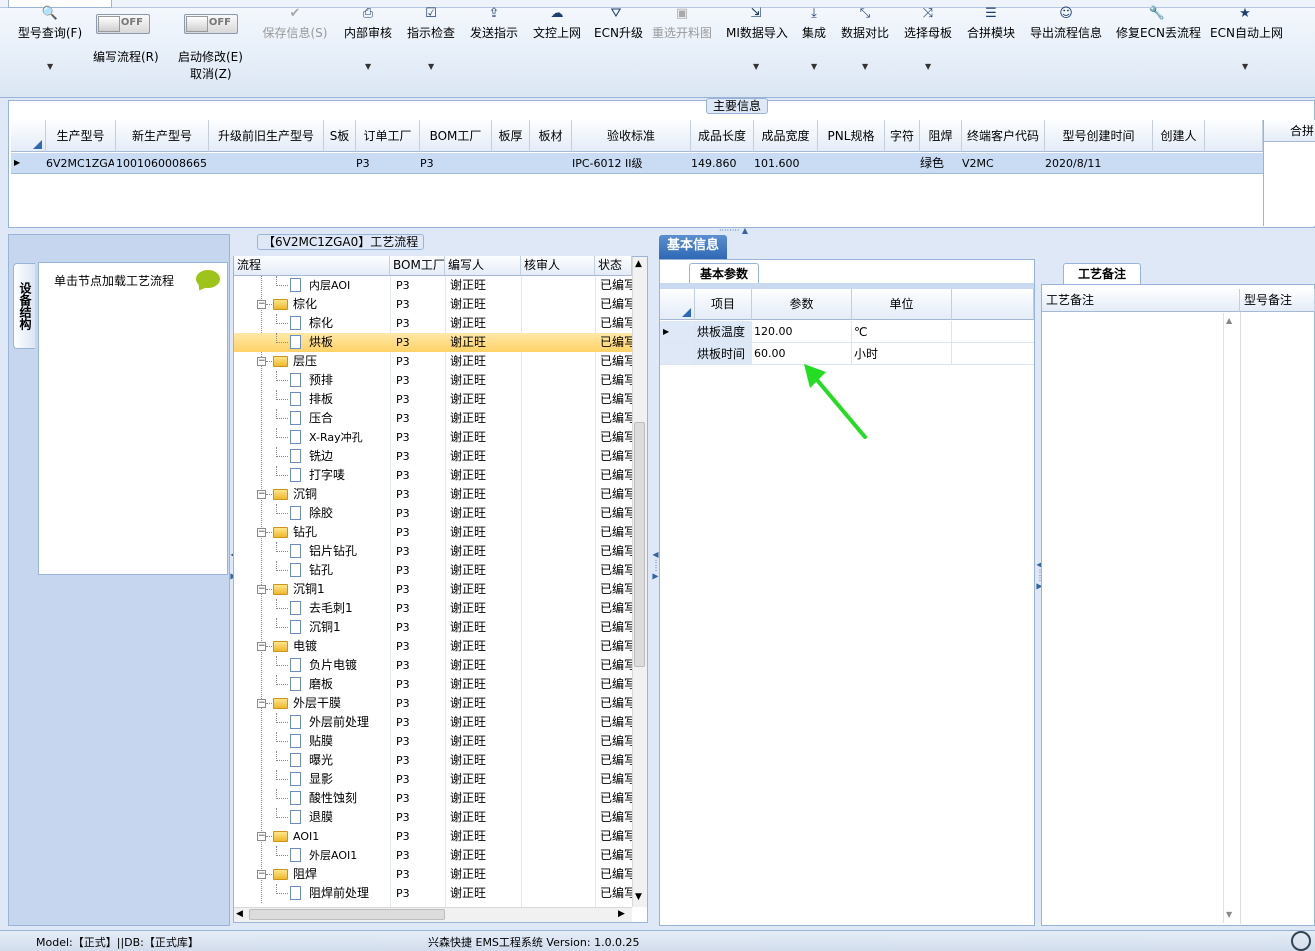 Image resolution: width=1315 pixels, height=951 pixels. I want to click on scroll-down-icon: ▼, so click(638, 897).